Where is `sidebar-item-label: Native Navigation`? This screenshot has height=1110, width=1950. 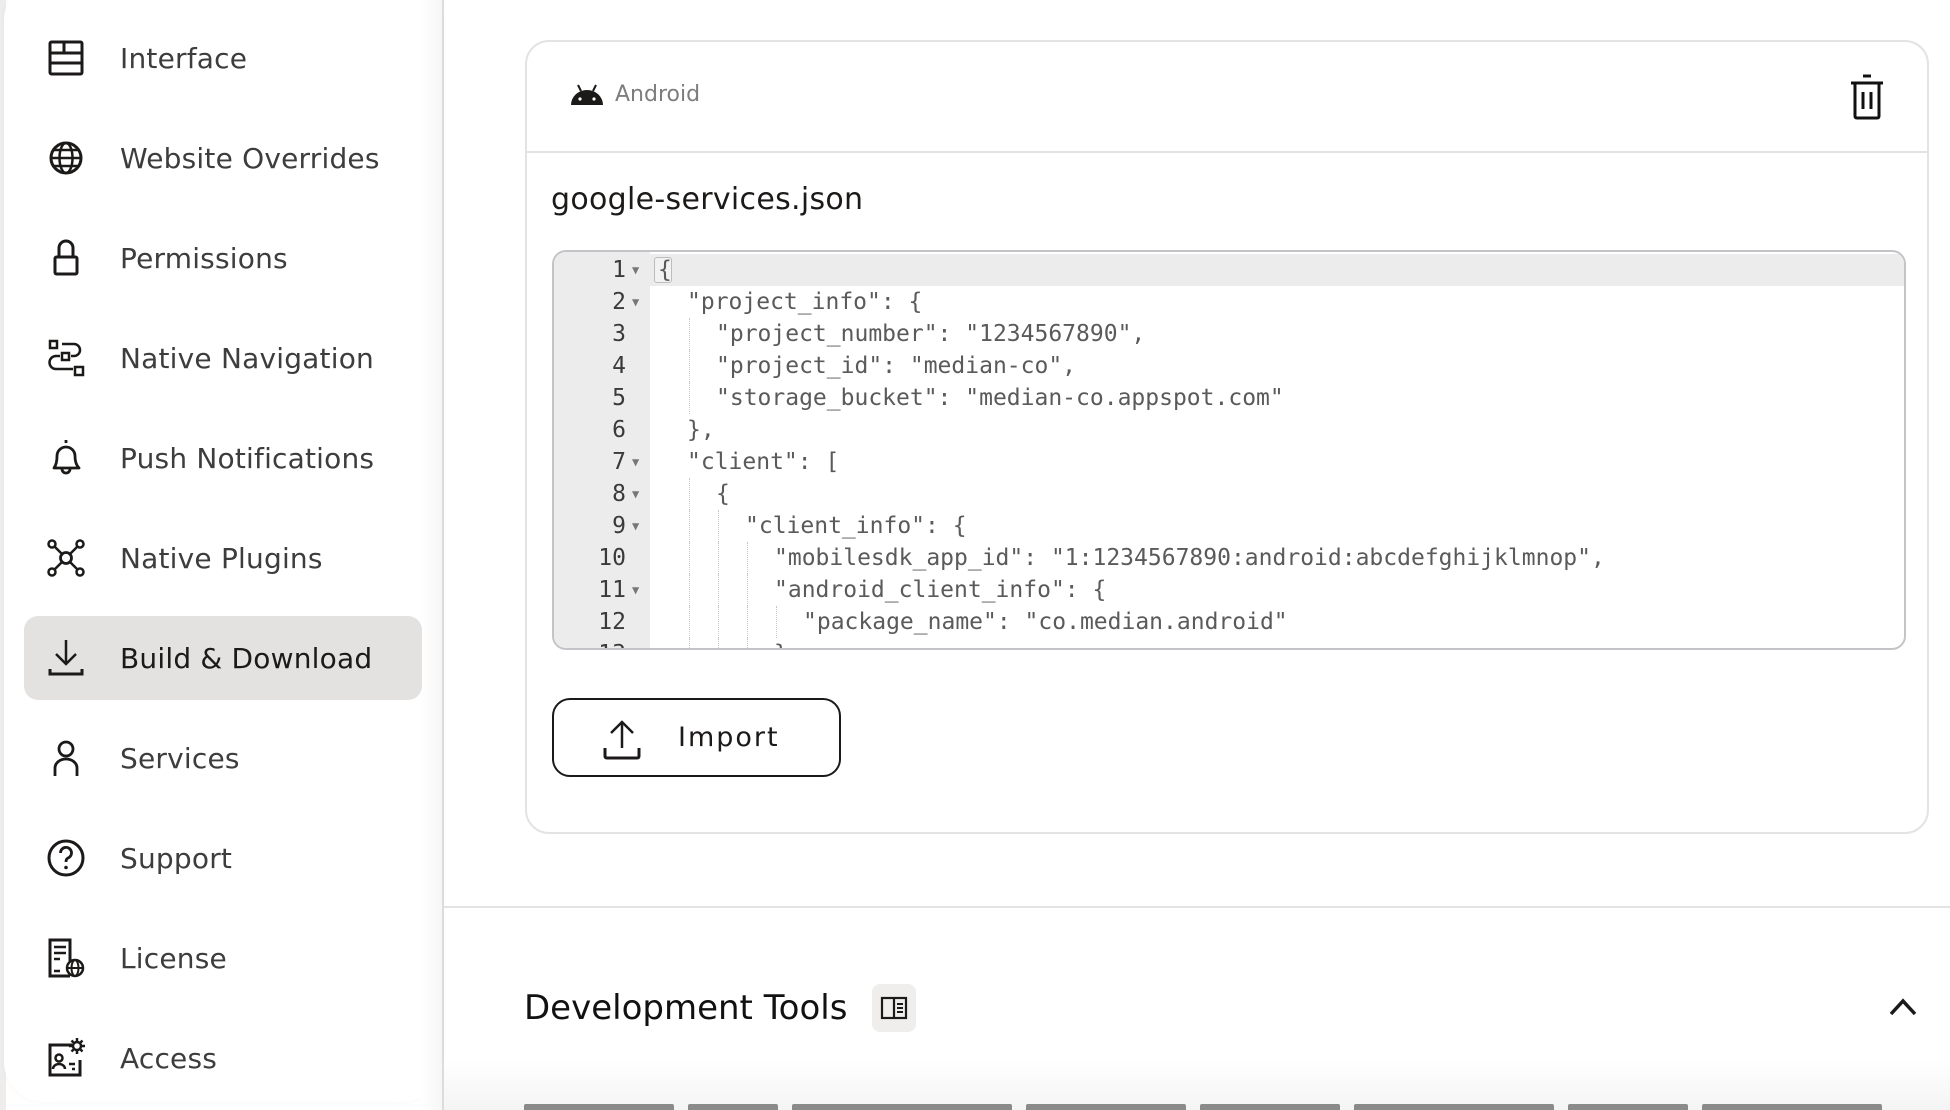 sidebar-item-label: Native Navigation is located at coordinates (247, 358).